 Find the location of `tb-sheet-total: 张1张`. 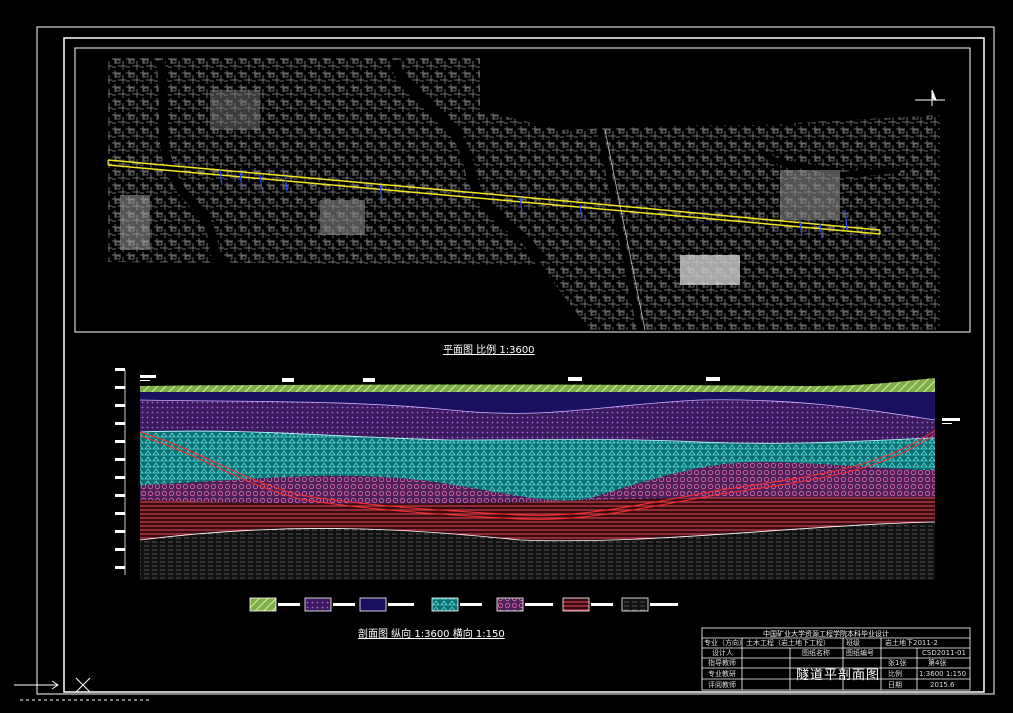

tb-sheet-total: 张1张 is located at coordinates (897, 663).